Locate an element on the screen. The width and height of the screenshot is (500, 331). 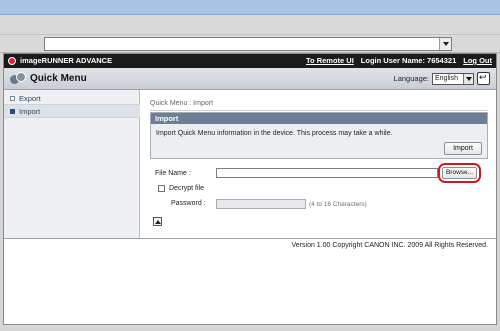
browser-titlebar is located at coordinates (250, 7).